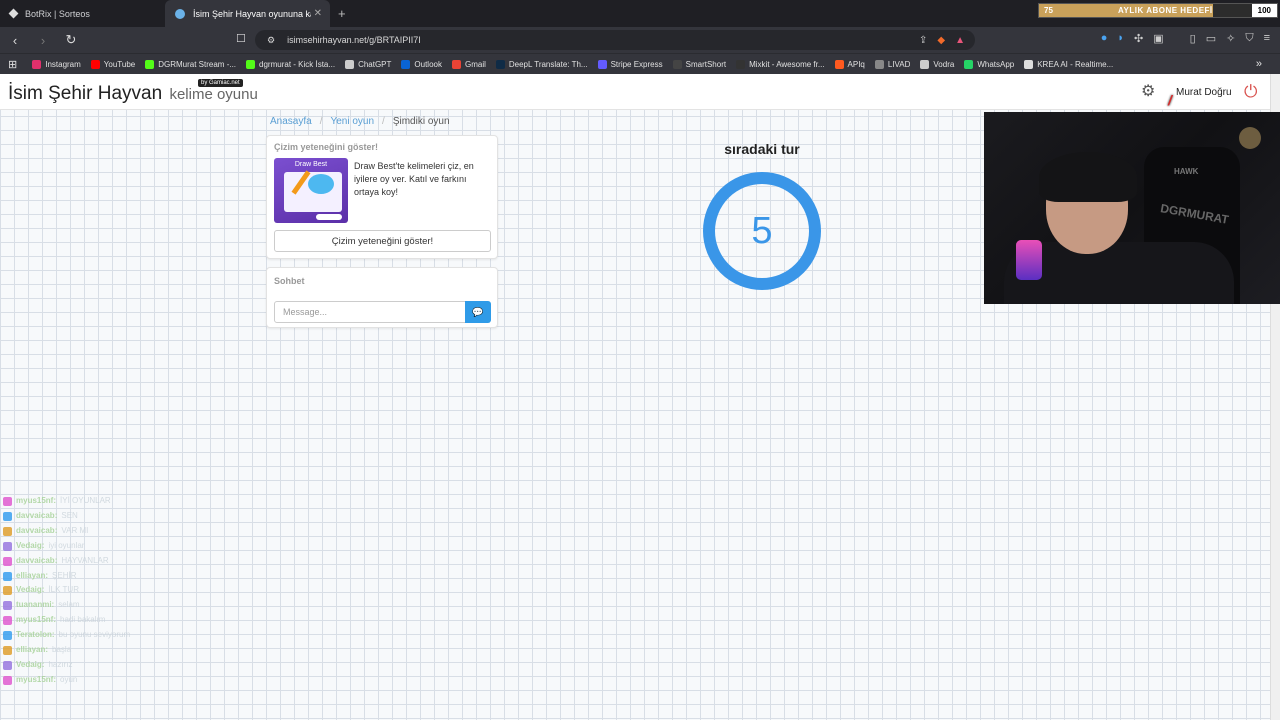 The width and height of the screenshot is (1280, 720). What do you see at coordinates (30, 664) in the screenshot?
I see `chat-username: Vedaig:` at bounding box center [30, 664].